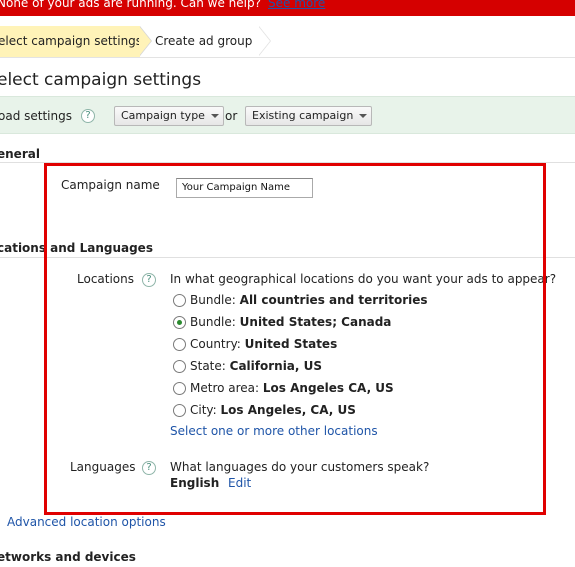 This screenshot has width=575, height=567. Describe the element at coordinates (110, 185) in the screenshot. I see `campaign-name-label: Campaign name` at that location.